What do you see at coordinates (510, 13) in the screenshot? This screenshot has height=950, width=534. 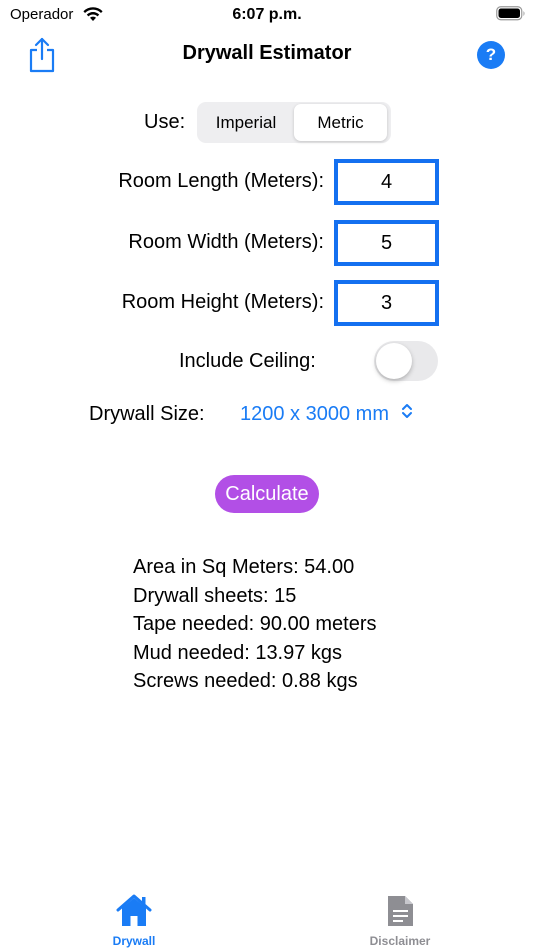 I see `battery-icon` at bounding box center [510, 13].